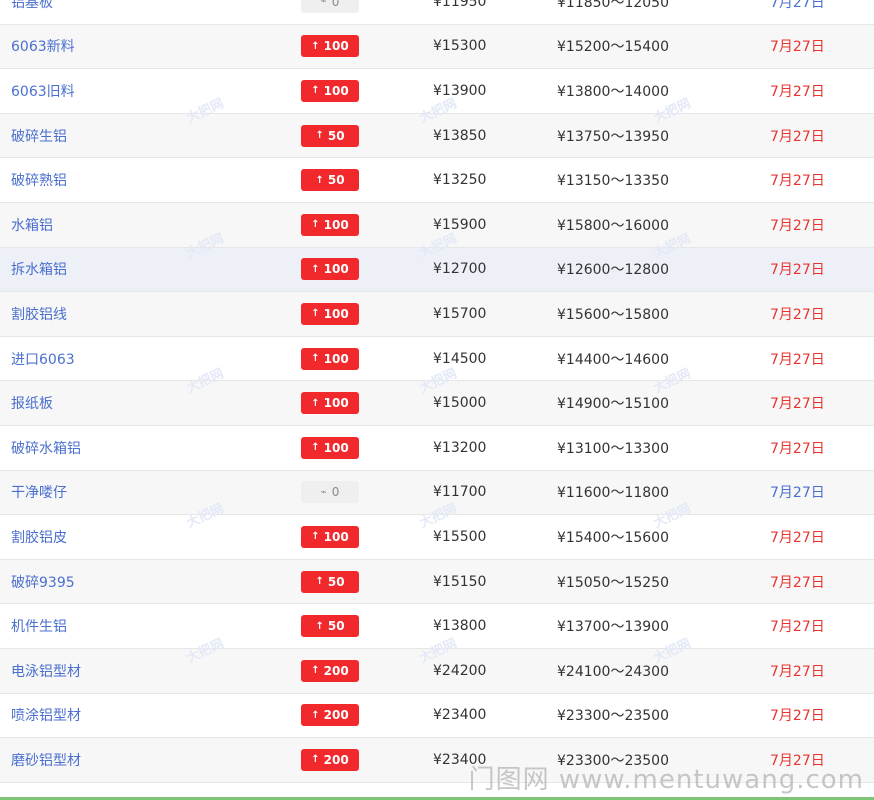 The width and height of the screenshot is (874, 800). I want to click on price-range: ¥23300～23500, so click(613, 716).